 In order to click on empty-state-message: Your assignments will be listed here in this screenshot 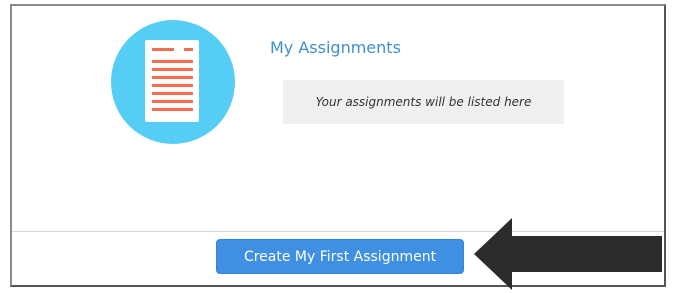, I will do `click(423, 102)`.